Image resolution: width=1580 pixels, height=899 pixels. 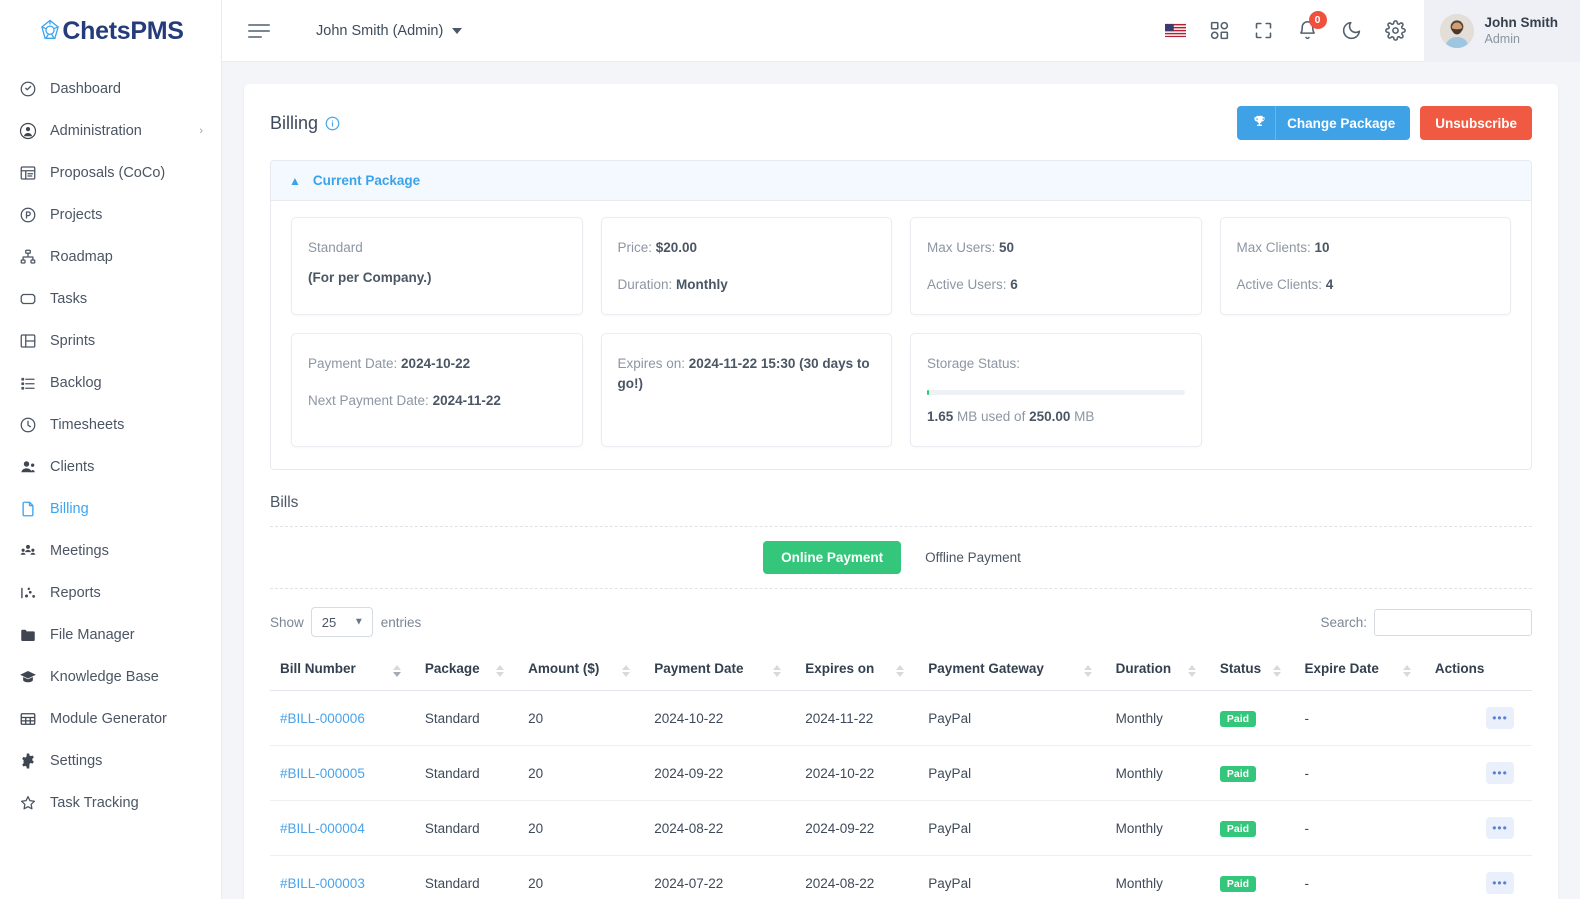 What do you see at coordinates (110, 31) in the screenshot?
I see `logo: ChetsPMS` at bounding box center [110, 31].